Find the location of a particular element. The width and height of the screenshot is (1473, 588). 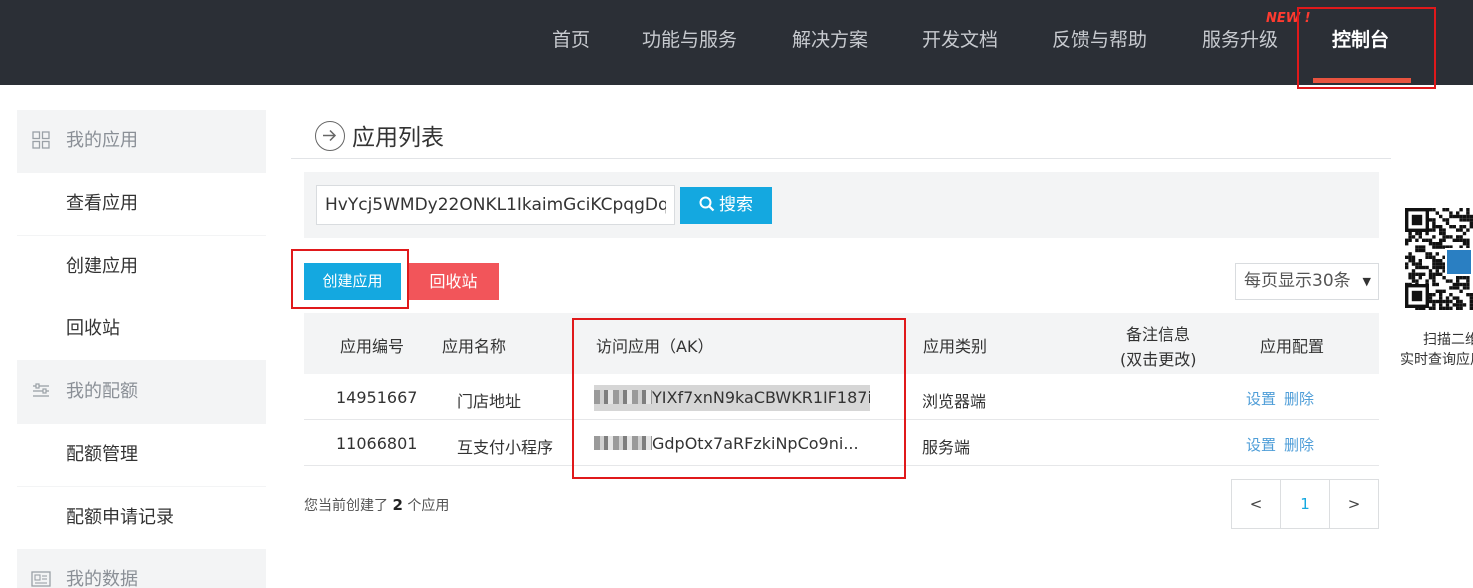

column-header-remark: 备注信息 is located at coordinates (1158, 334).